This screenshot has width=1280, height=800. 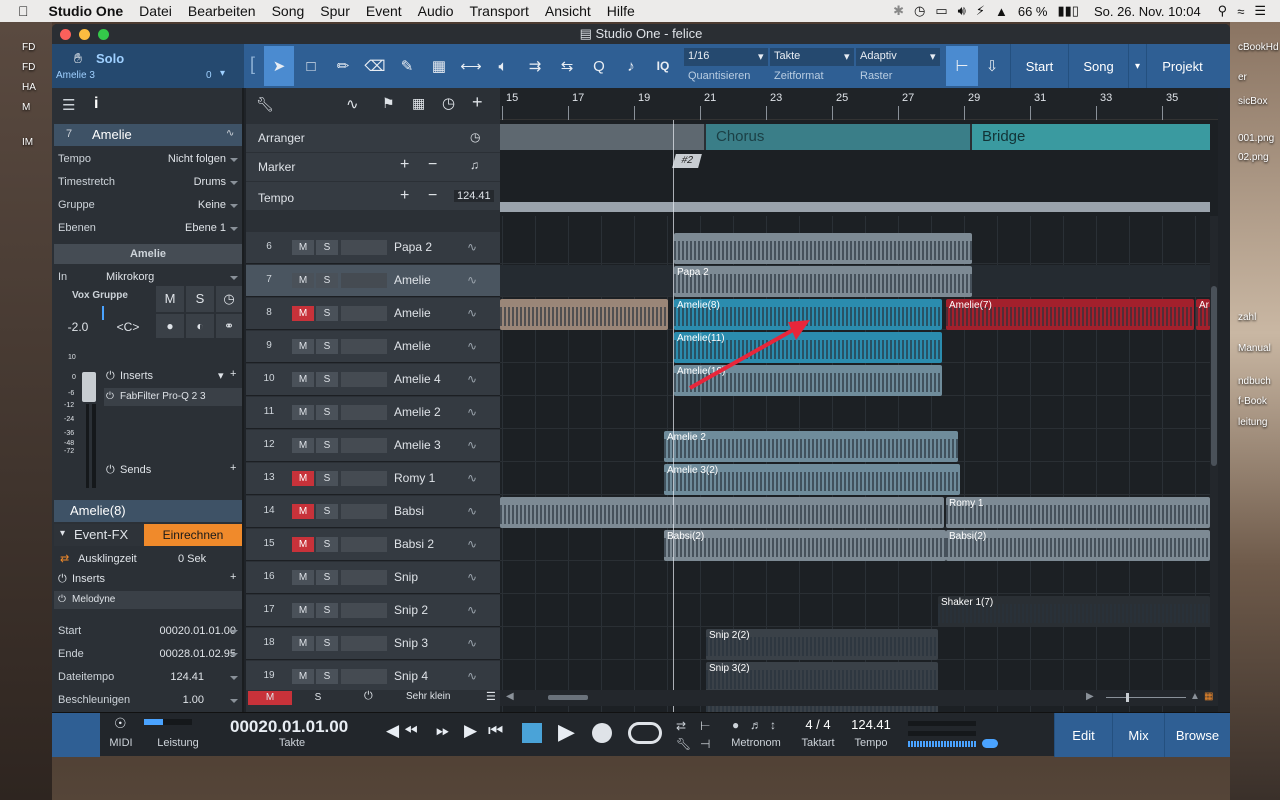 What do you see at coordinates (855, 137) in the screenshot?
I see `arranger-lane: Chorus Bridge` at bounding box center [855, 137].